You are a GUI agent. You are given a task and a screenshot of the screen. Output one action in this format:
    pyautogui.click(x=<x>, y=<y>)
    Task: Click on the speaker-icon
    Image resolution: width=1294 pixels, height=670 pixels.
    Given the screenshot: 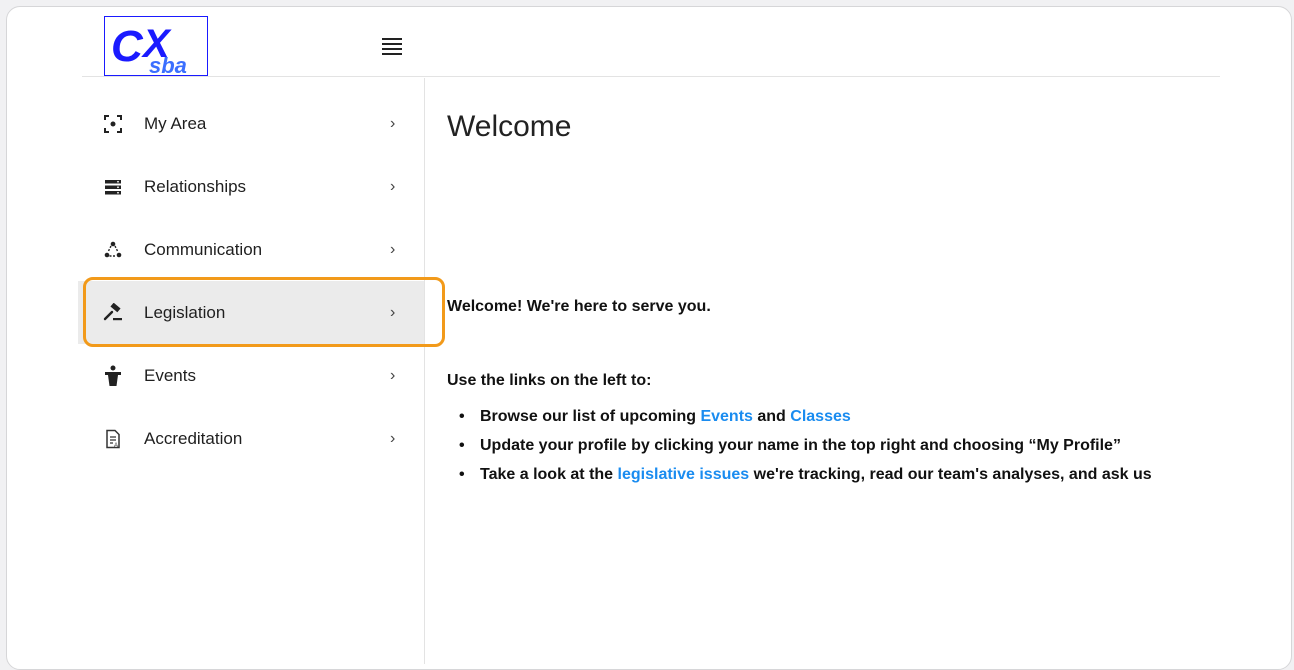 What is the action you would take?
    pyautogui.click(x=113, y=376)
    